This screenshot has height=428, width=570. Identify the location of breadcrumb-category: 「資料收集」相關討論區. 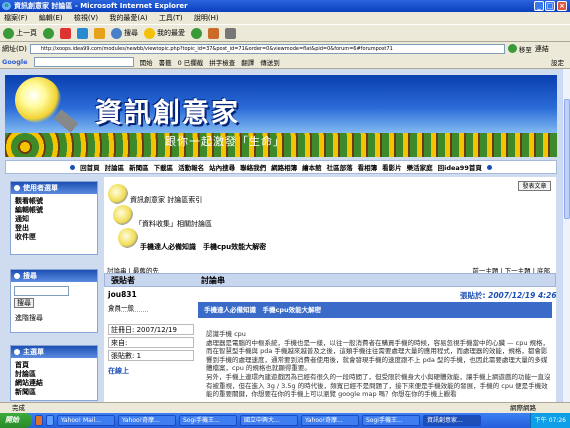
(173, 224).